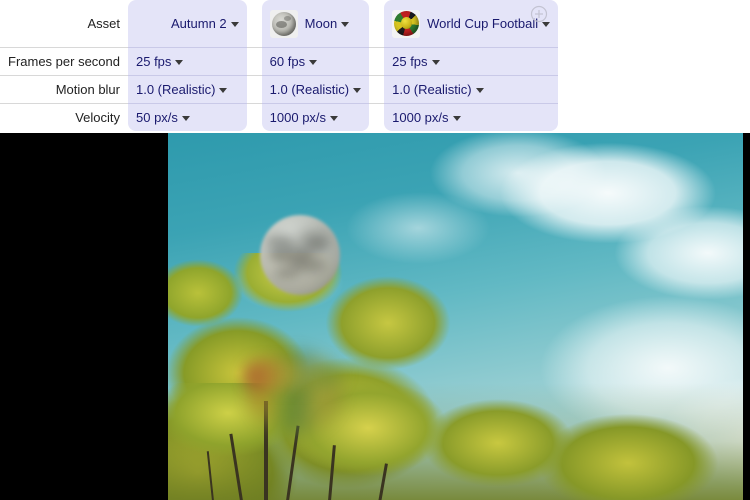 The width and height of the screenshot is (750, 500). I want to click on asset-cell-1: Moon, so click(315, 24).